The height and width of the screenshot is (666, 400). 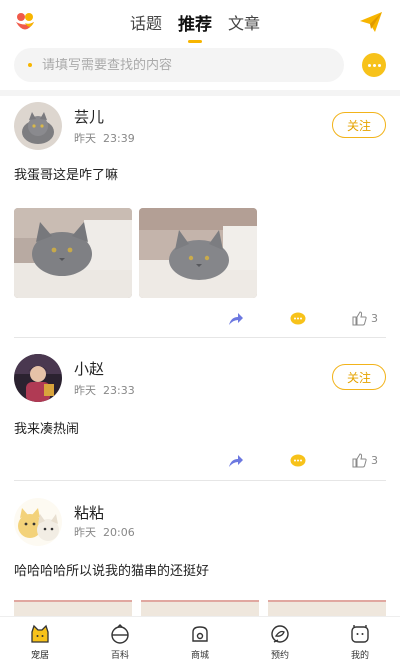 What do you see at coordinates (66, 175) in the screenshot?
I see `post-text: 我蛋哥这是咋了嘛` at bounding box center [66, 175].